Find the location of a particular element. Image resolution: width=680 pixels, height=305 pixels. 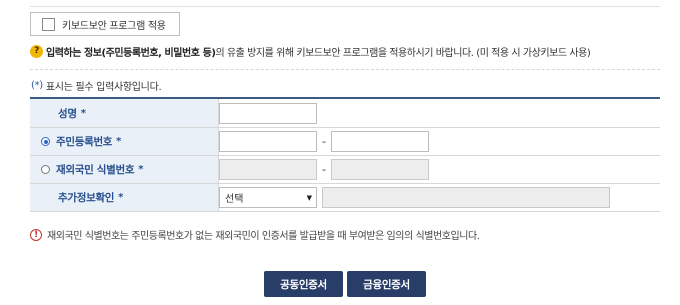

foreigner-number-header: 재외국민 식별번호 * is located at coordinates (124, 169).